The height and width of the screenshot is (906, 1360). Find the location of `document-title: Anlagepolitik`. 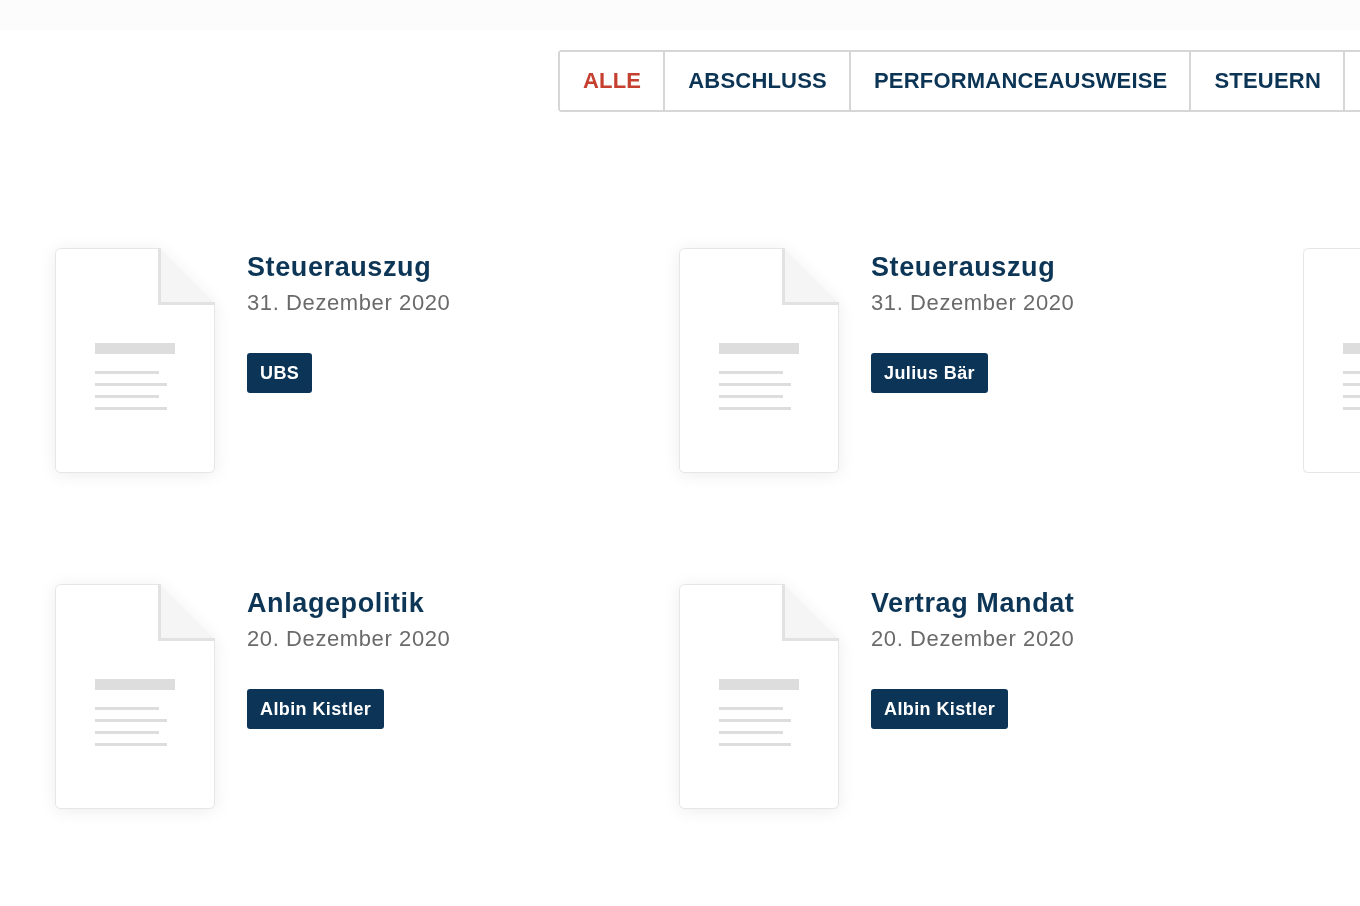

document-title: Anlagepolitik is located at coordinates (336, 603).